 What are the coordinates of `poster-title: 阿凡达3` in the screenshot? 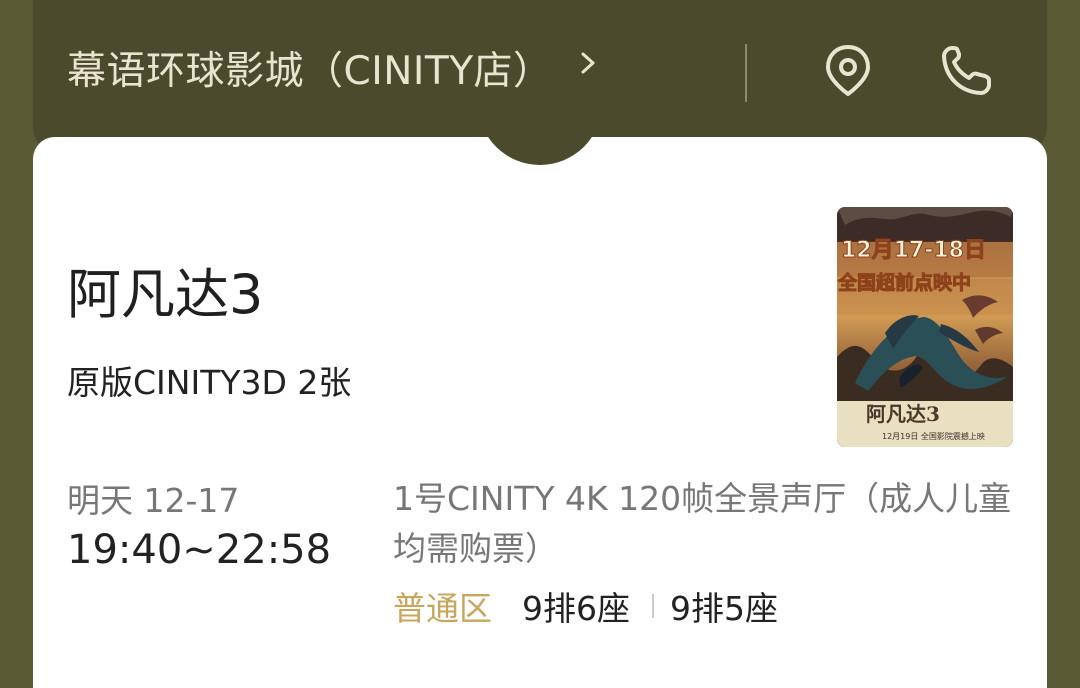 It's located at (903, 414).